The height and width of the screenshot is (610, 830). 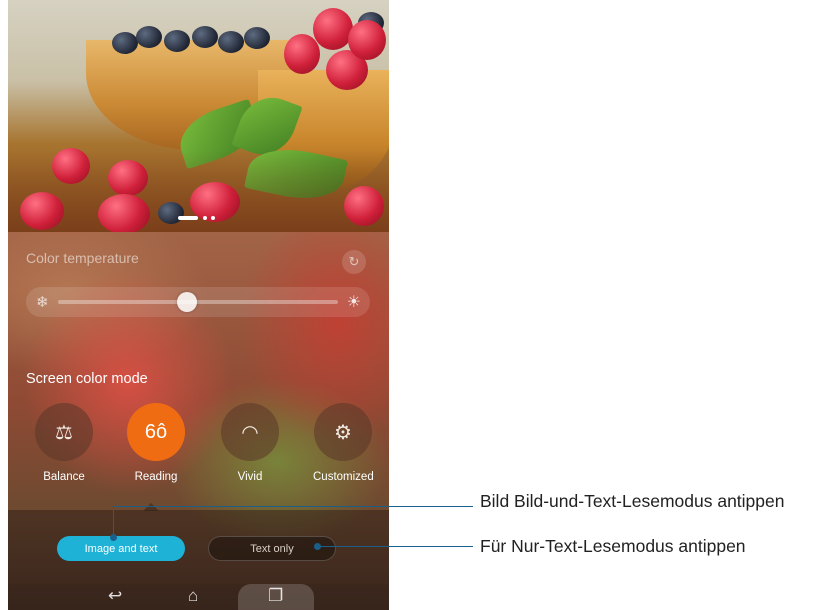 I want to click on color-temperature-label: Color temperature, so click(x=82, y=258).